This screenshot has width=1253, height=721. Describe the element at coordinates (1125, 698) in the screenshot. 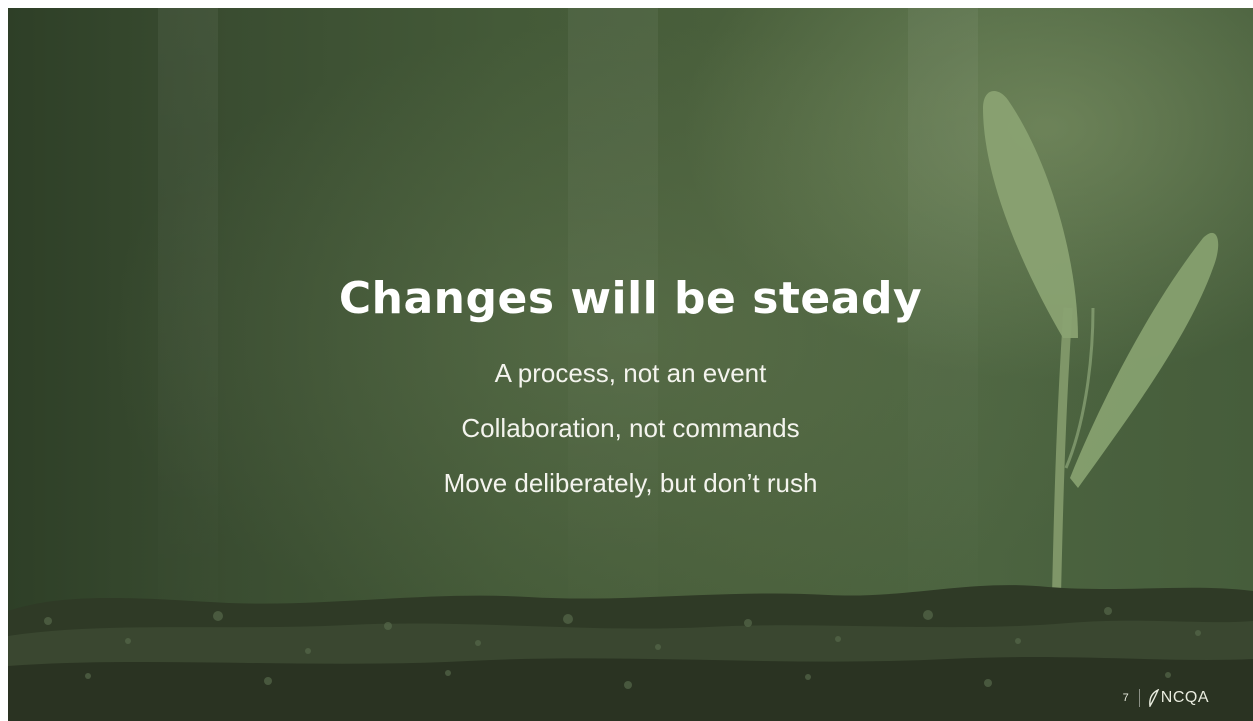

I see `page-number: 7` at that location.